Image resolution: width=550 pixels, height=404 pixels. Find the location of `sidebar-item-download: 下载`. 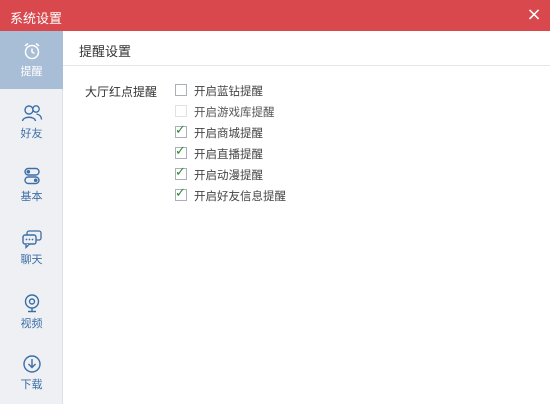

sidebar-item-download: 下载 is located at coordinates (31, 373).